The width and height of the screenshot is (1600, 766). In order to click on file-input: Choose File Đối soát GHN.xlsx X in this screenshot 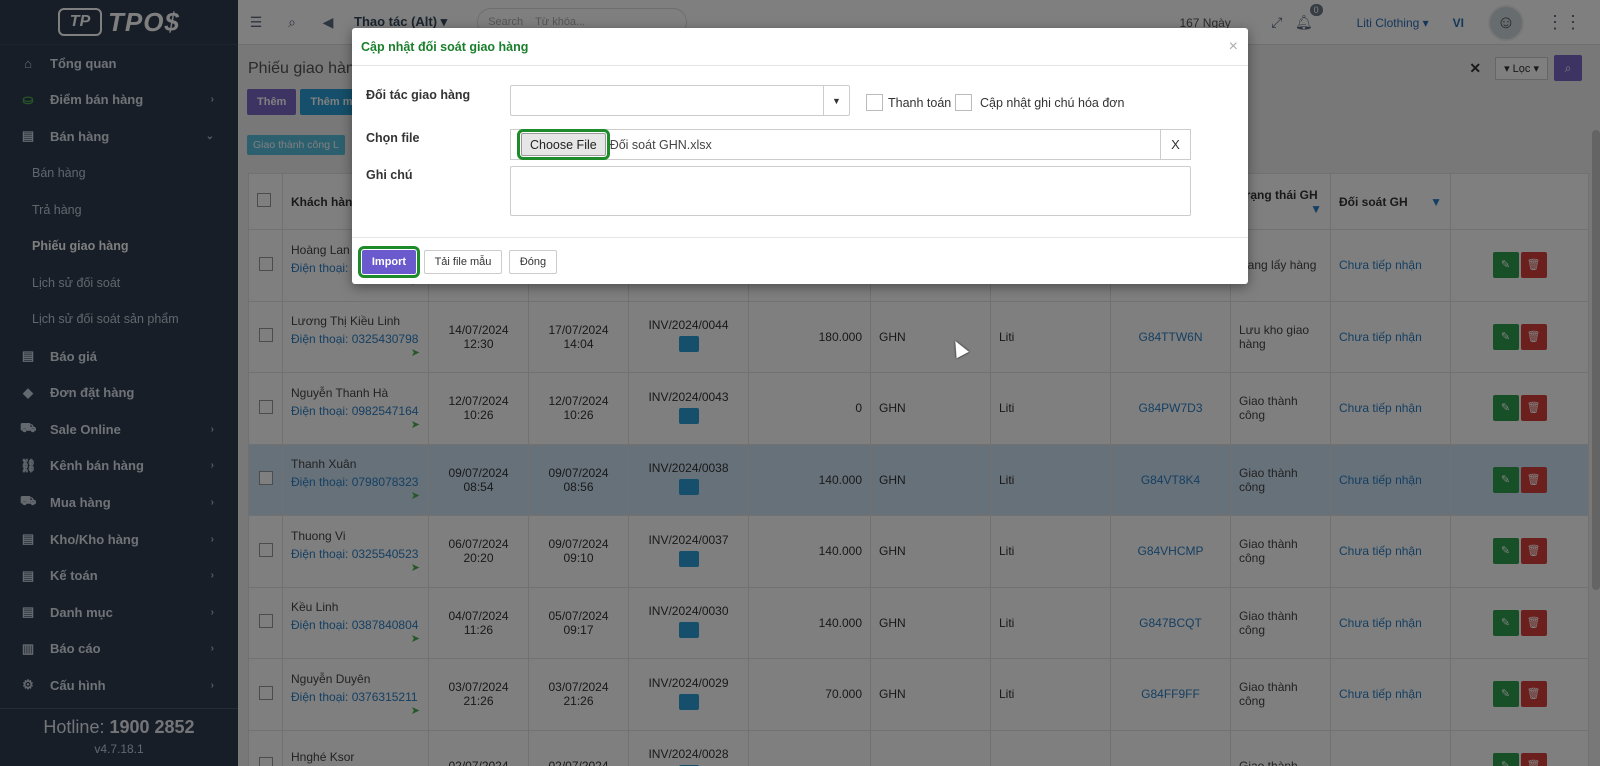, I will do `click(850, 144)`.